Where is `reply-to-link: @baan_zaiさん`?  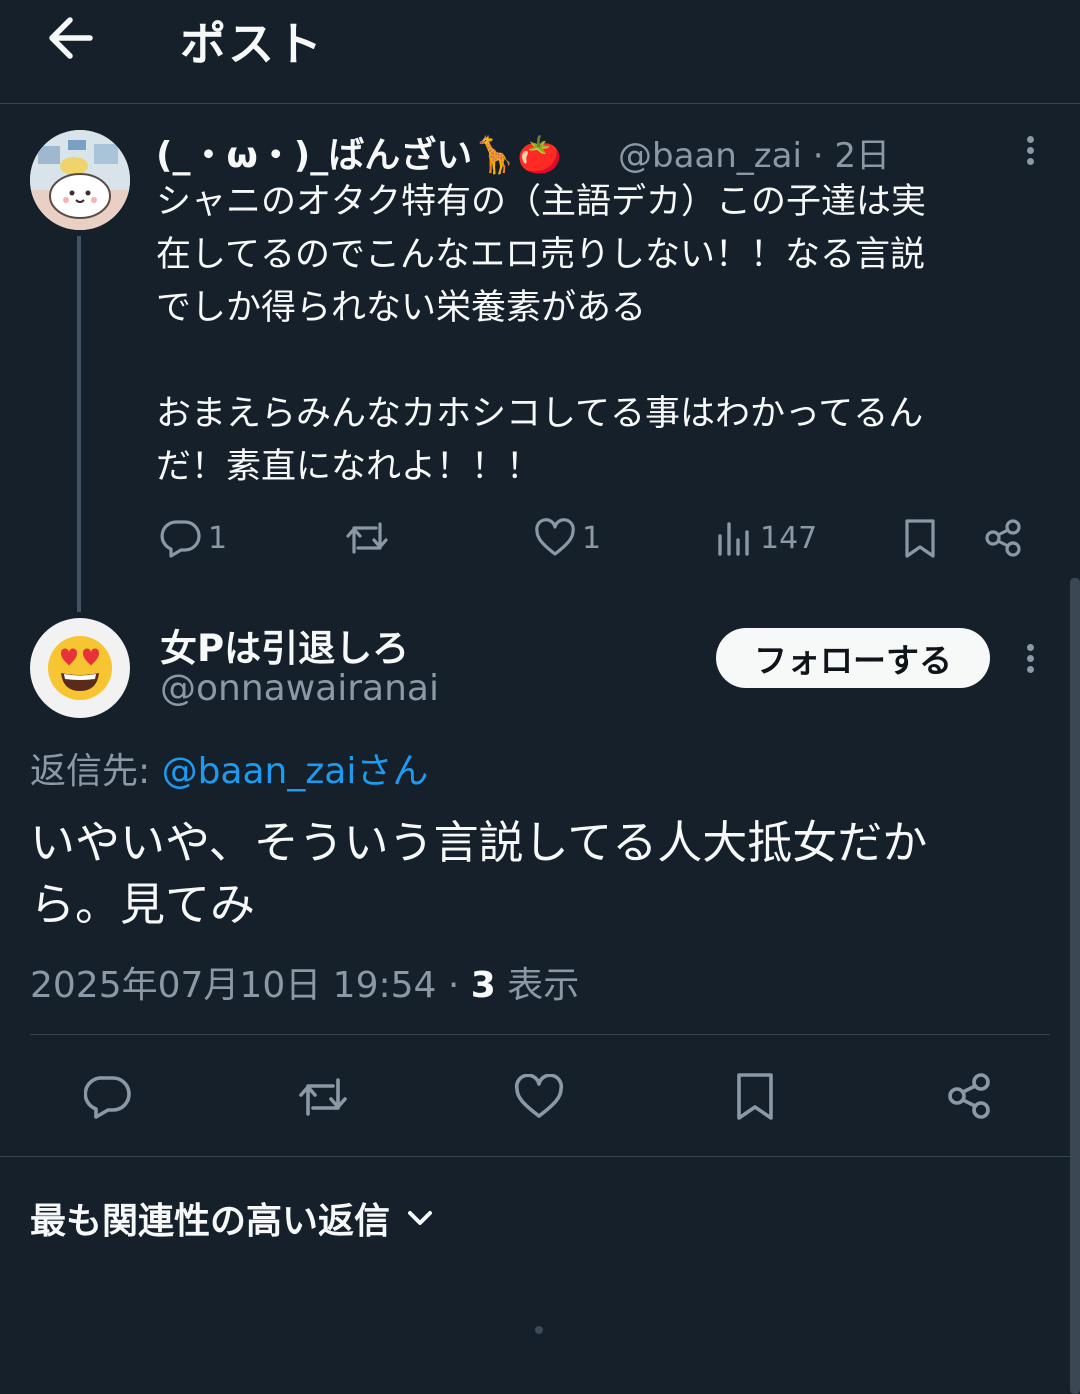
reply-to-link: @baan_zaiさん is located at coordinates (295, 771).